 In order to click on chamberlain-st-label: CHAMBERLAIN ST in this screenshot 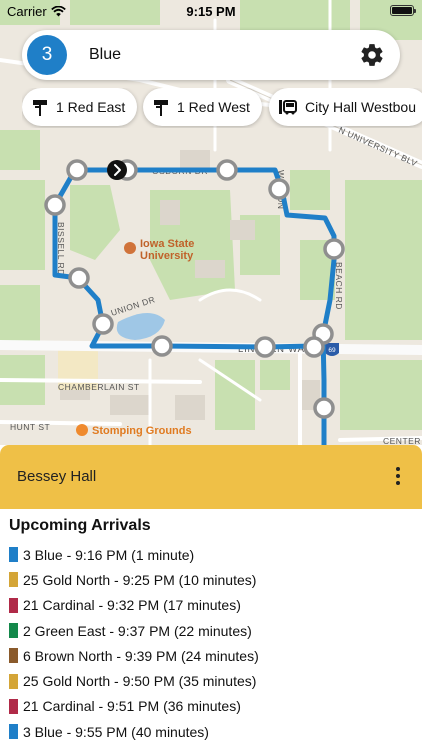, I will do `click(99, 387)`.